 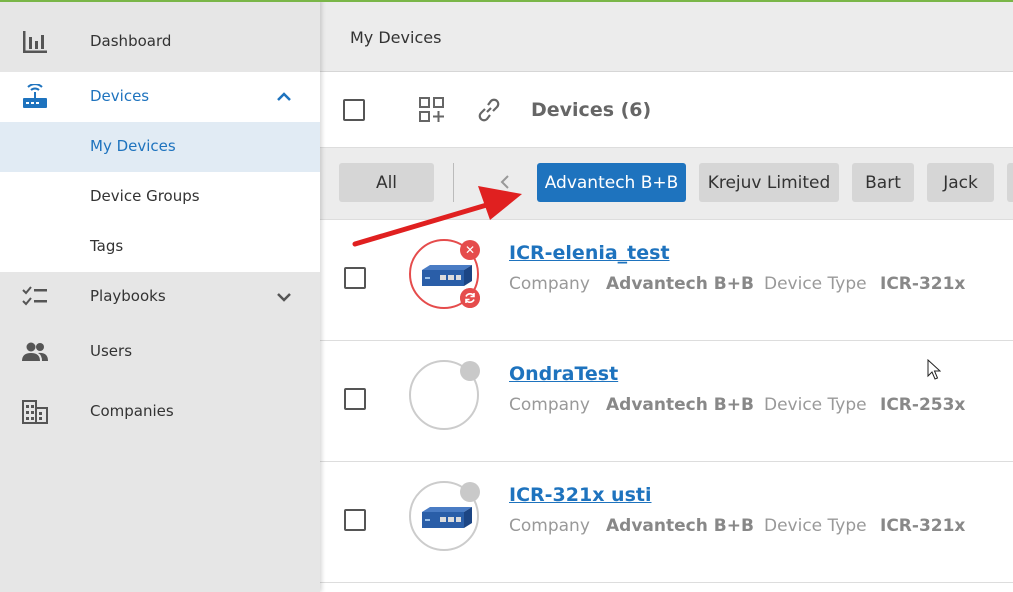 I want to click on top-accent-line, so click(x=506, y=1).